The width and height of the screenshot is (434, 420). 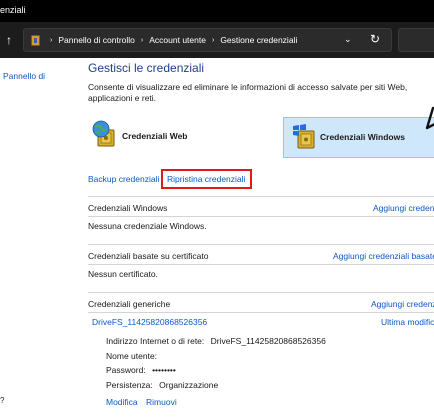 I want to click on backup-credentials-link: Backup credenziali, so click(x=123, y=179).